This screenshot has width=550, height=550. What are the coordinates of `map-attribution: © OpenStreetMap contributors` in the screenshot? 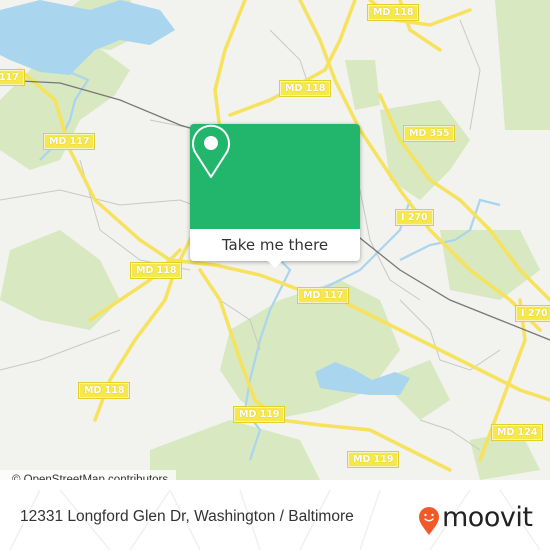 It's located at (88, 475).